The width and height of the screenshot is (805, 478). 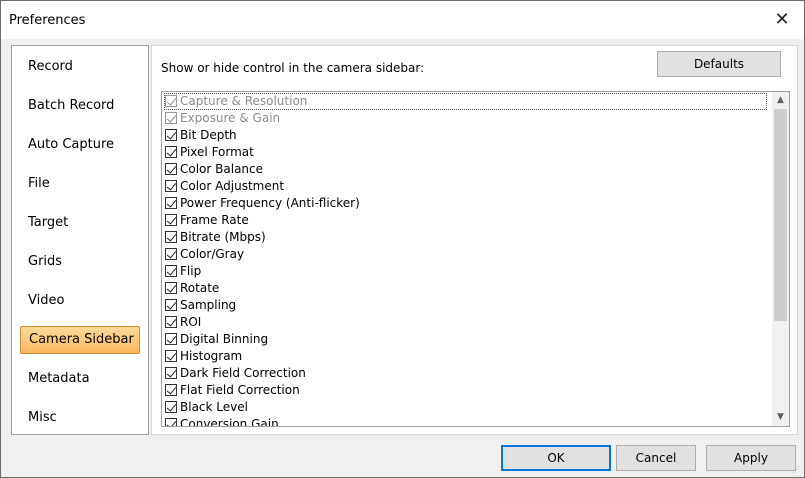 I want to click on list-item-label: Frame Rate, so click(x=214, y=220).